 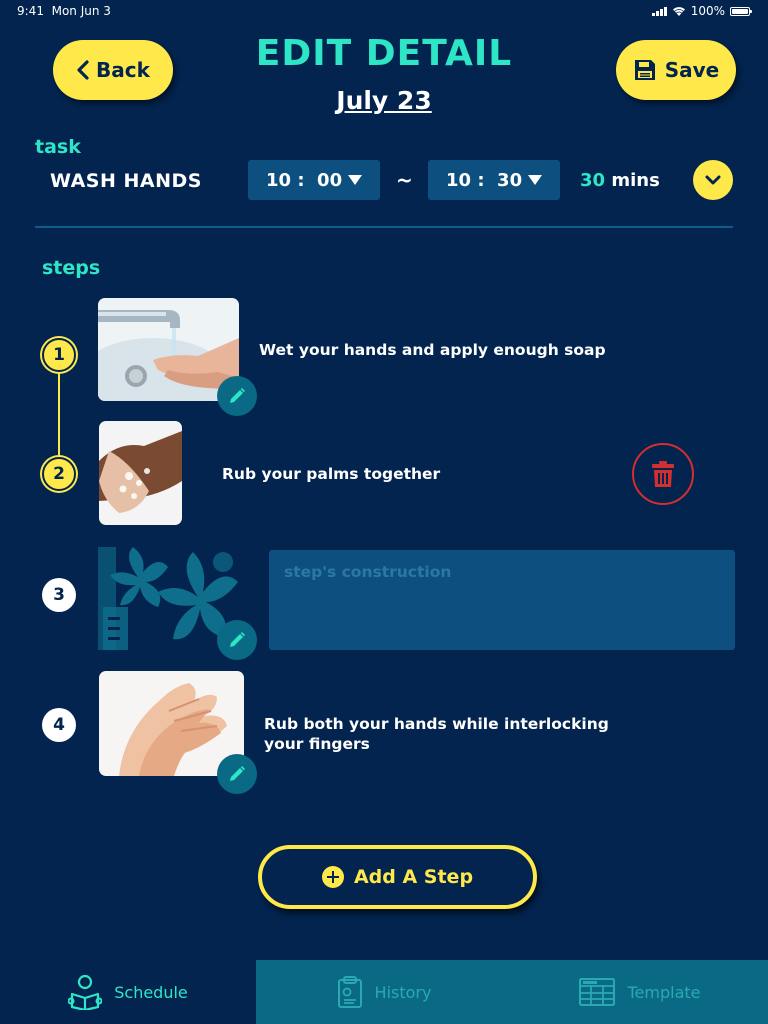 I want to click on tab-history-label: History, so click(x=403, y=992).